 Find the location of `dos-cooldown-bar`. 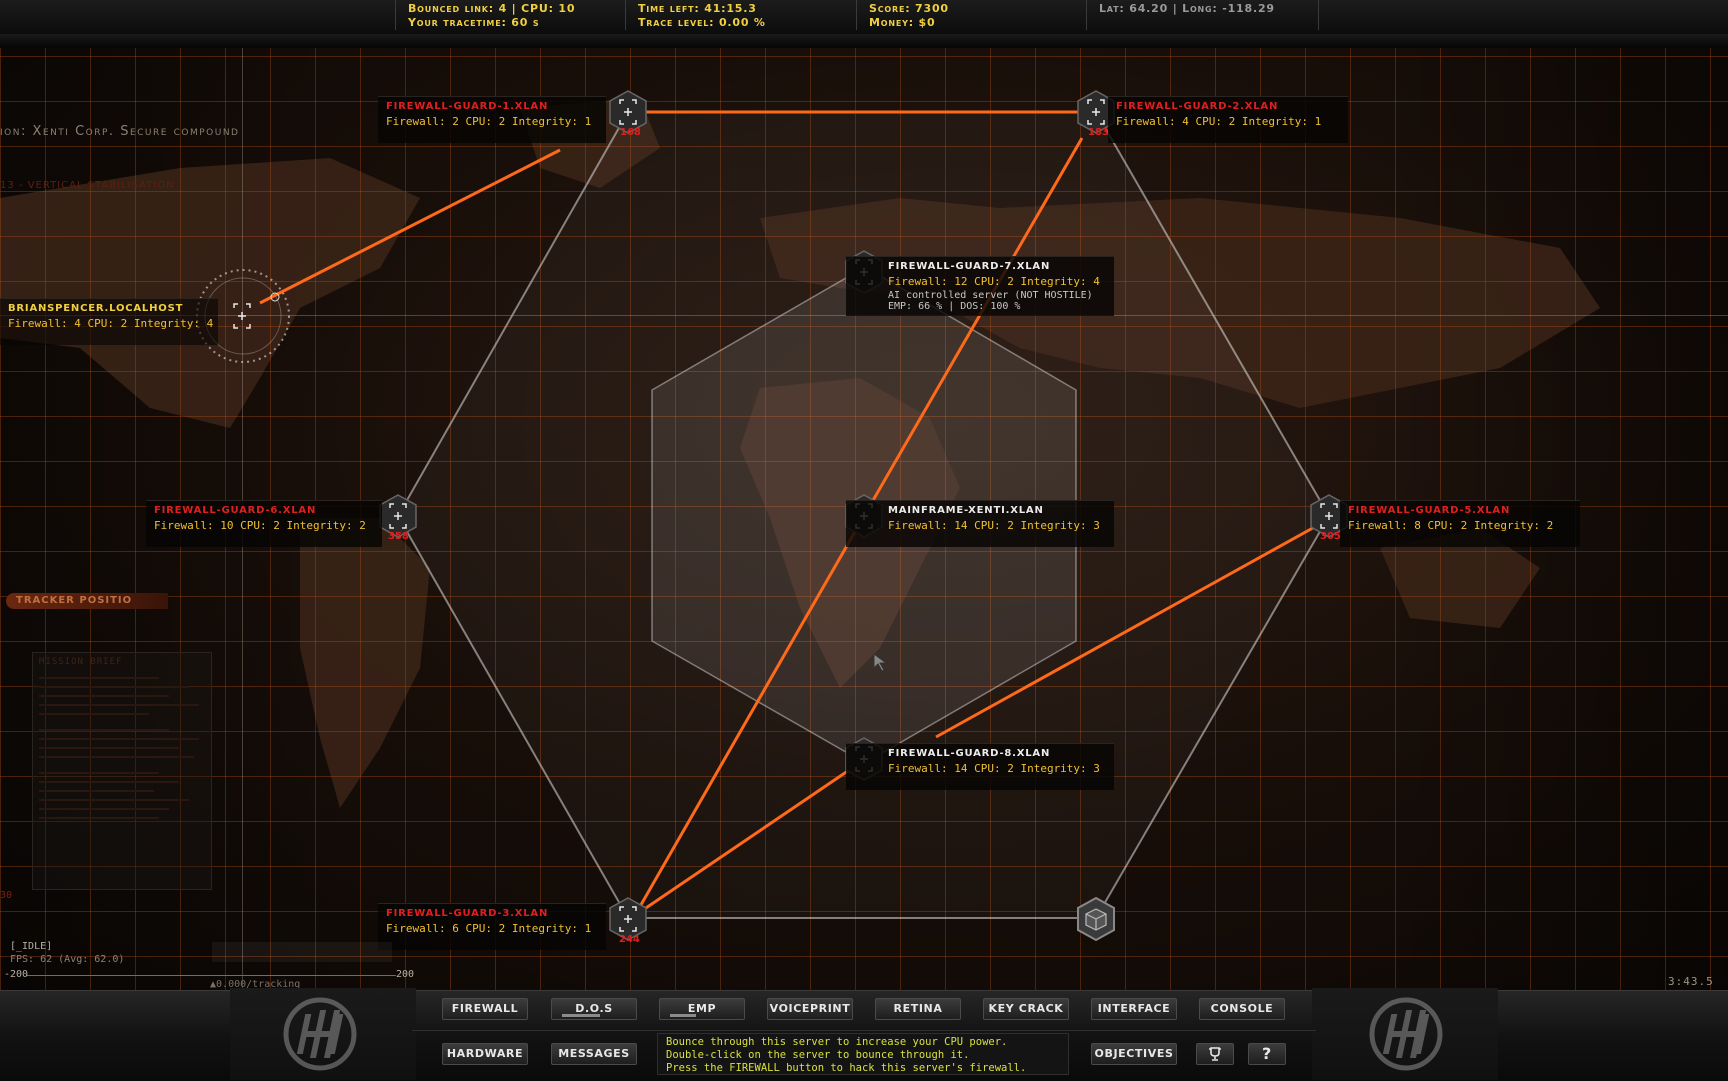

dos-cooldown-bar is located at coordinates (581, 1015).